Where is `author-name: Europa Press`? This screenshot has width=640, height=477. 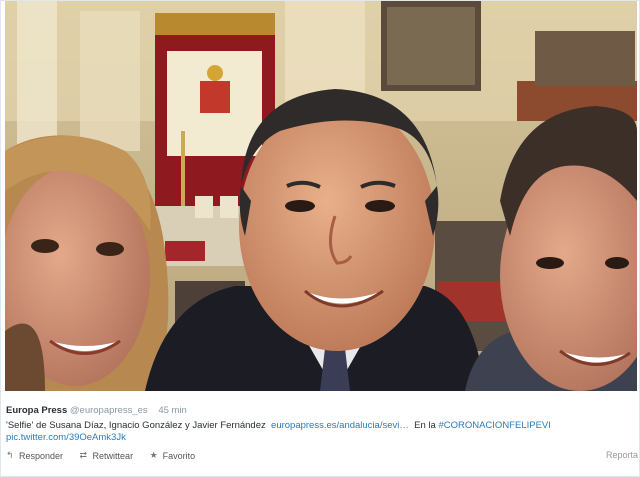
author-name: Europa Press is located at coordinates (36, 410).